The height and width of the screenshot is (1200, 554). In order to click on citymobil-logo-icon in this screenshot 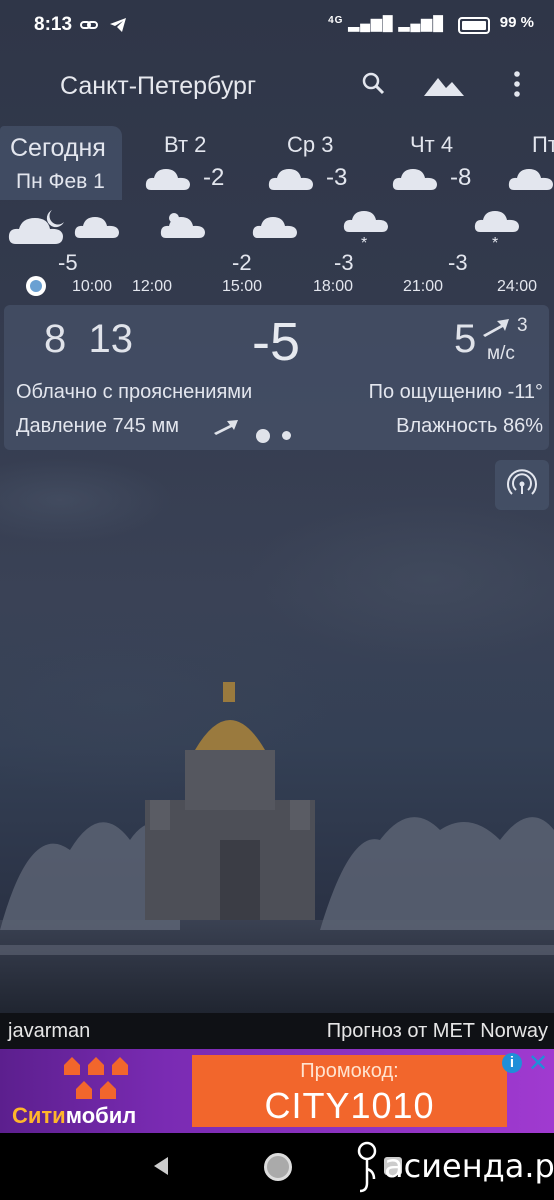, I will do `click(96, 1078)`.